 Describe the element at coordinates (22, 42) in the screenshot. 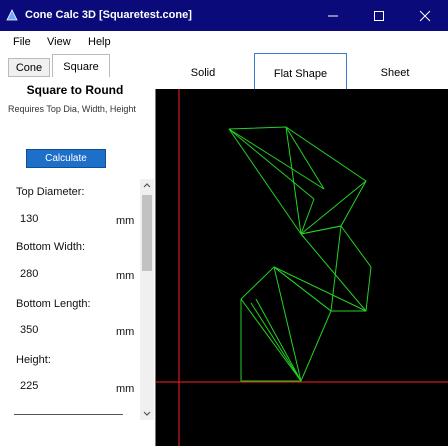

I see `menu-file: File` at that location.